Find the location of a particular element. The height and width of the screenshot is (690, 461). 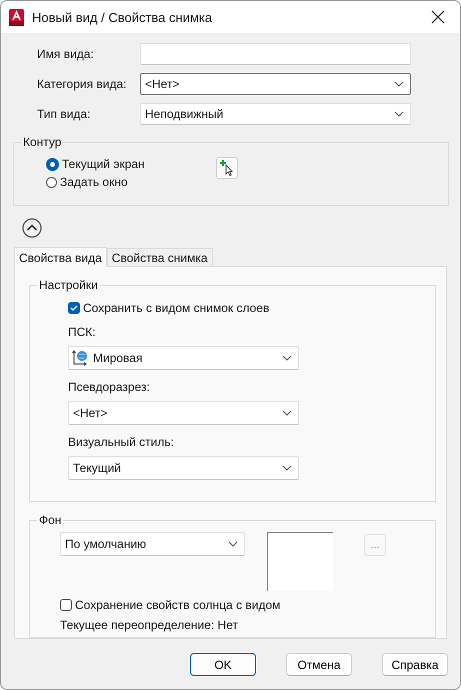

checkbox-option: Сохранить с видом снимок слоев is located at coordinates (251, 308).